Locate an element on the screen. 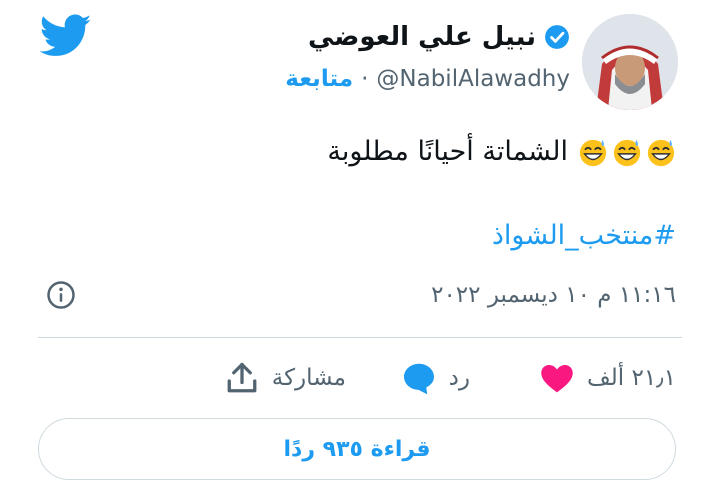 The width and height of the screenshot is (720, 480). verified-badge-icon is located at coordinates (557, 37).